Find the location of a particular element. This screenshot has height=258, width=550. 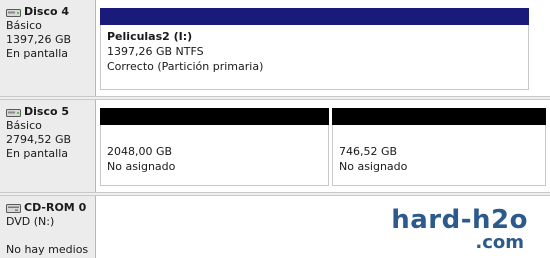

partition-unallocated-1: 2048,00 GB No asignado is located at coordinates (214, 146).